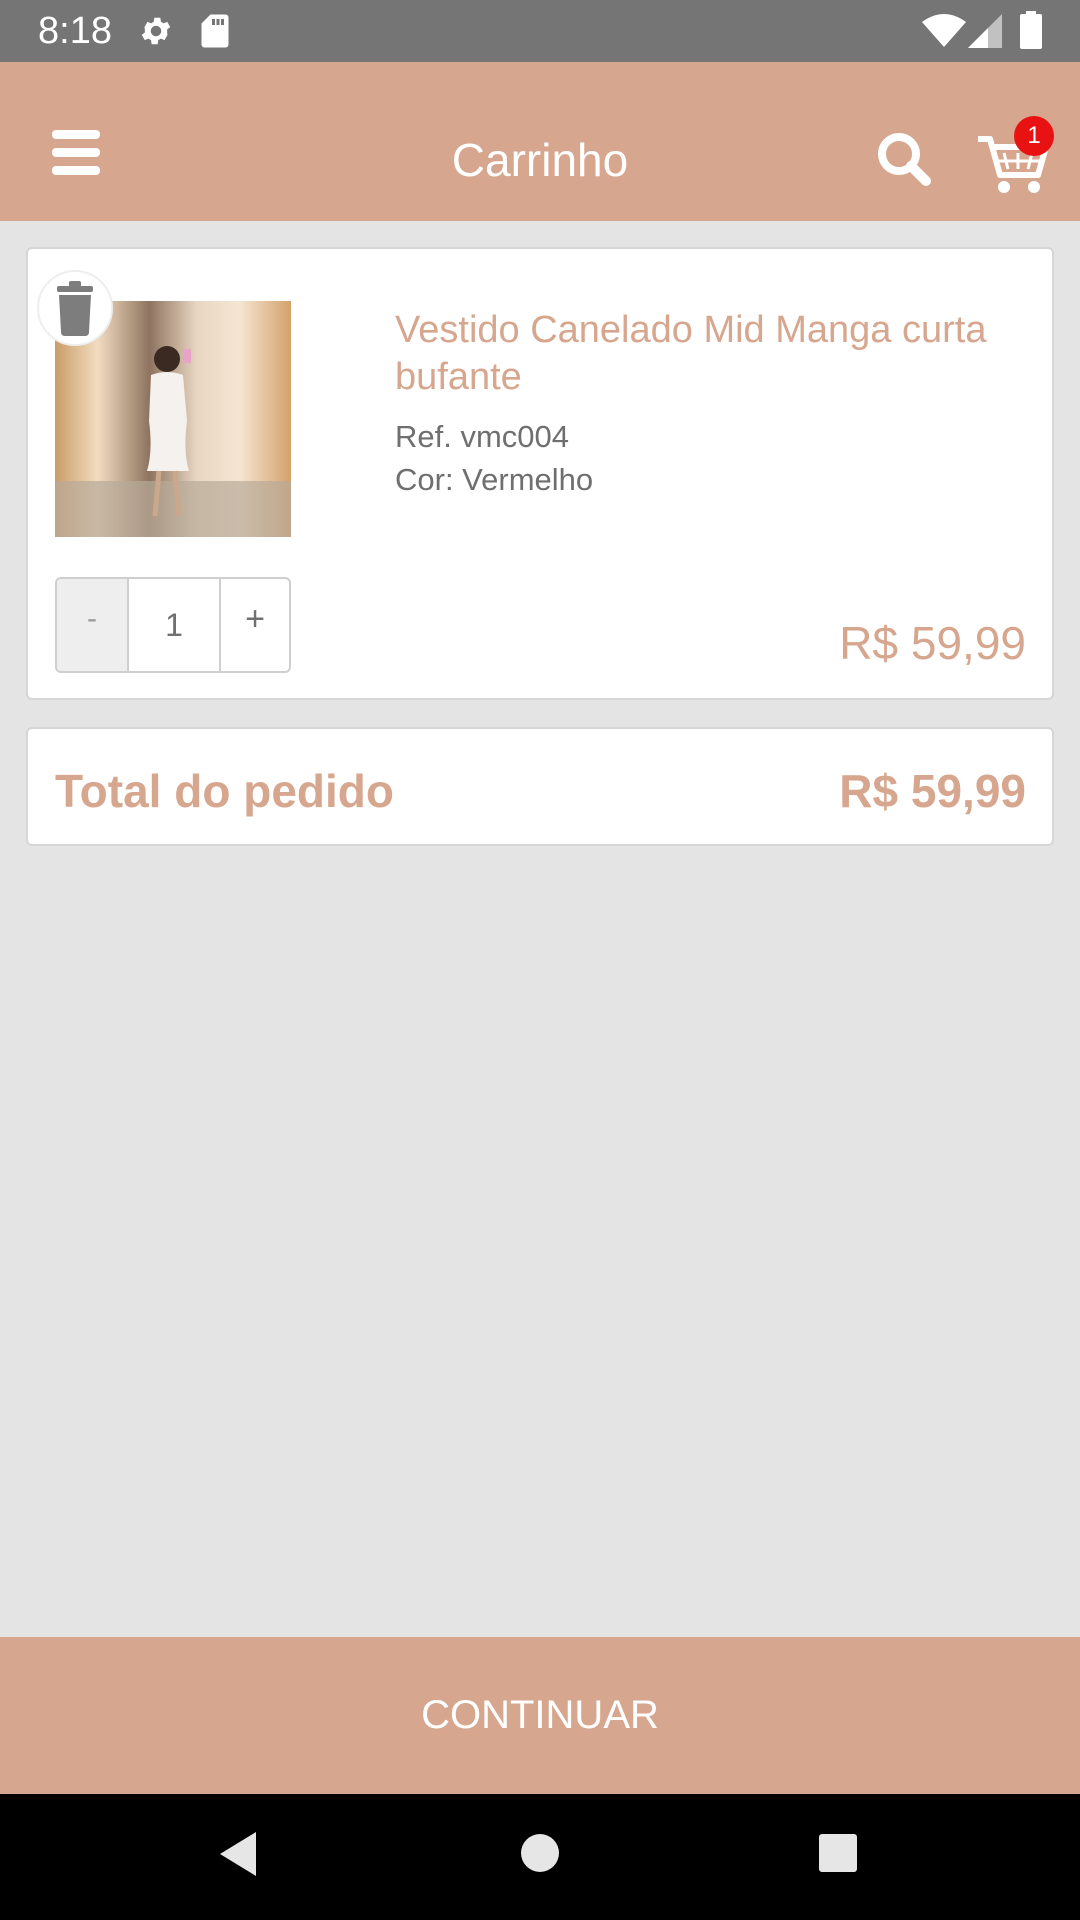 This screenshot has width=1080, height=1920. What do you see at coordinates (932, 791) in the screenshot?
I see `order-total-value: R$ 59,99` at bounding box center [932, 791].